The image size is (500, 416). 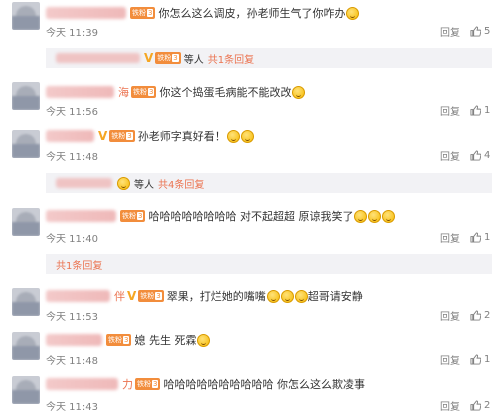 I want to click on timestamp: 今天 11:53, so click(x=72, y=317).